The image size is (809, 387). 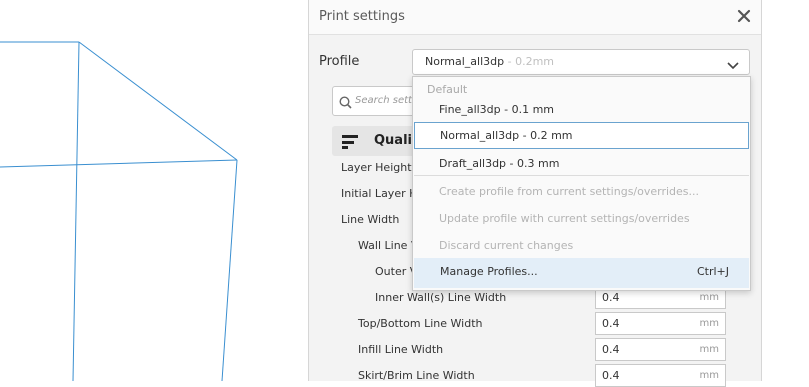 I want to click on profile-option-label: Normal_all3dp - 0.2 mm, so click(x=506, y=135).